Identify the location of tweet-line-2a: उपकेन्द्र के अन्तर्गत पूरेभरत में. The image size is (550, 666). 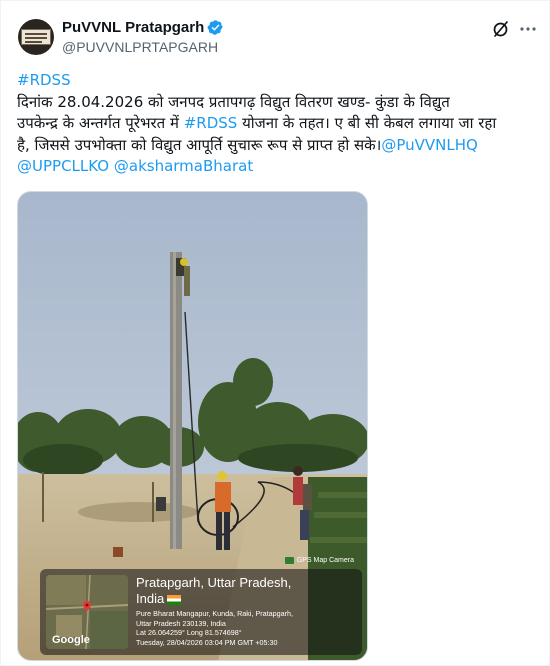
(100, 123).